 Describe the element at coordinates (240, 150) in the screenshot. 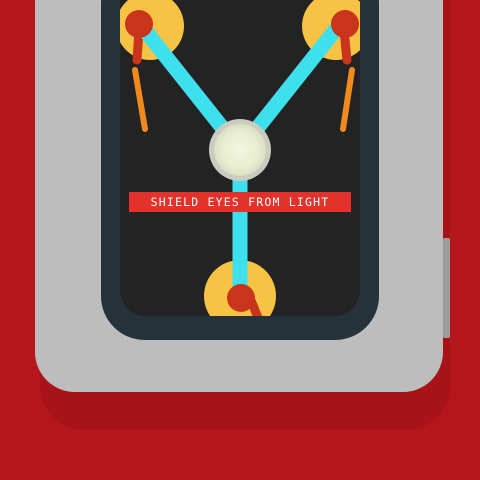

I see `core` at that location.